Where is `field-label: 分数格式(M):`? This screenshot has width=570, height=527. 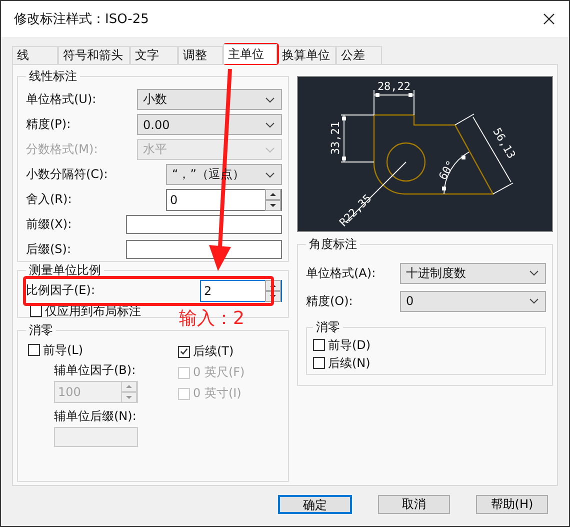 field-label: 分数格式(M): is located at coordinates (62, 149).